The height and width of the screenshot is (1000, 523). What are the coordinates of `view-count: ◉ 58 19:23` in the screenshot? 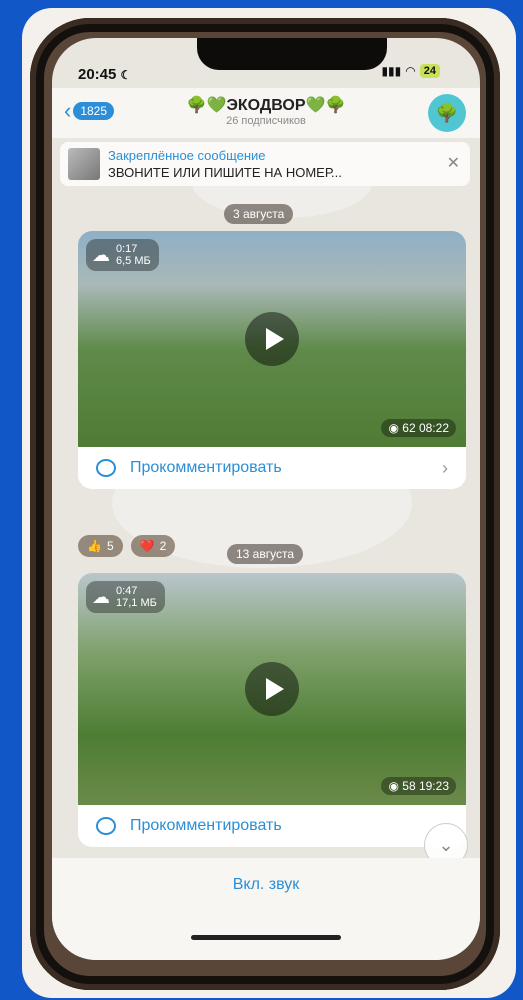 It's located at (418, 786).